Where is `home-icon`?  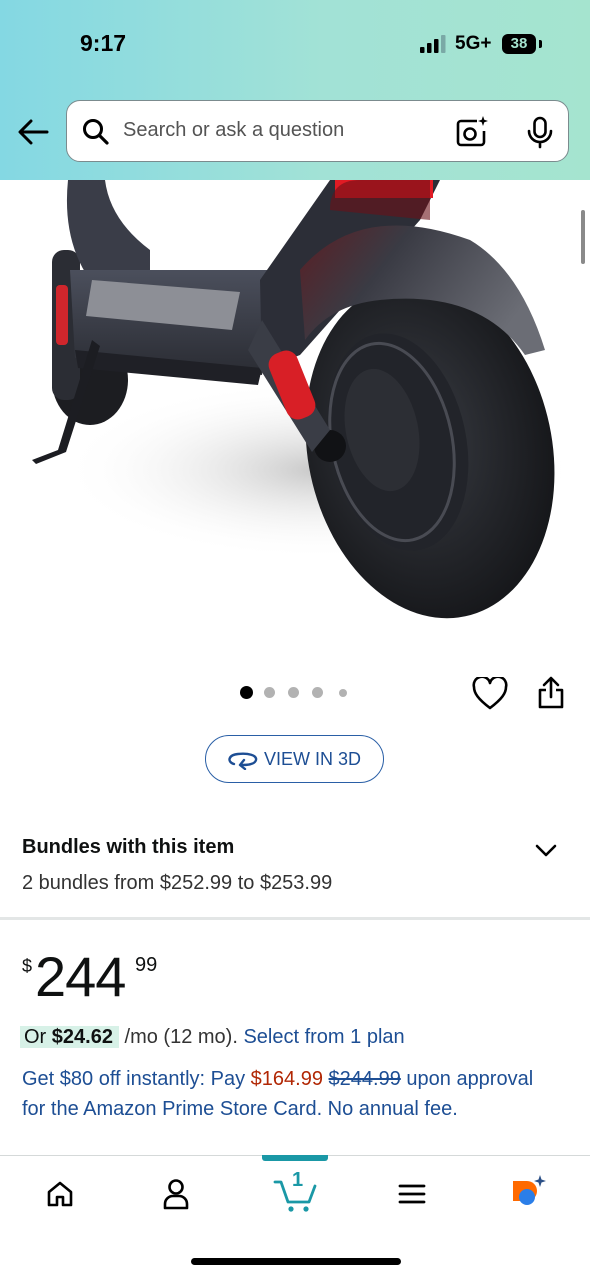 home-icon is located at coordinates (60, 1194).